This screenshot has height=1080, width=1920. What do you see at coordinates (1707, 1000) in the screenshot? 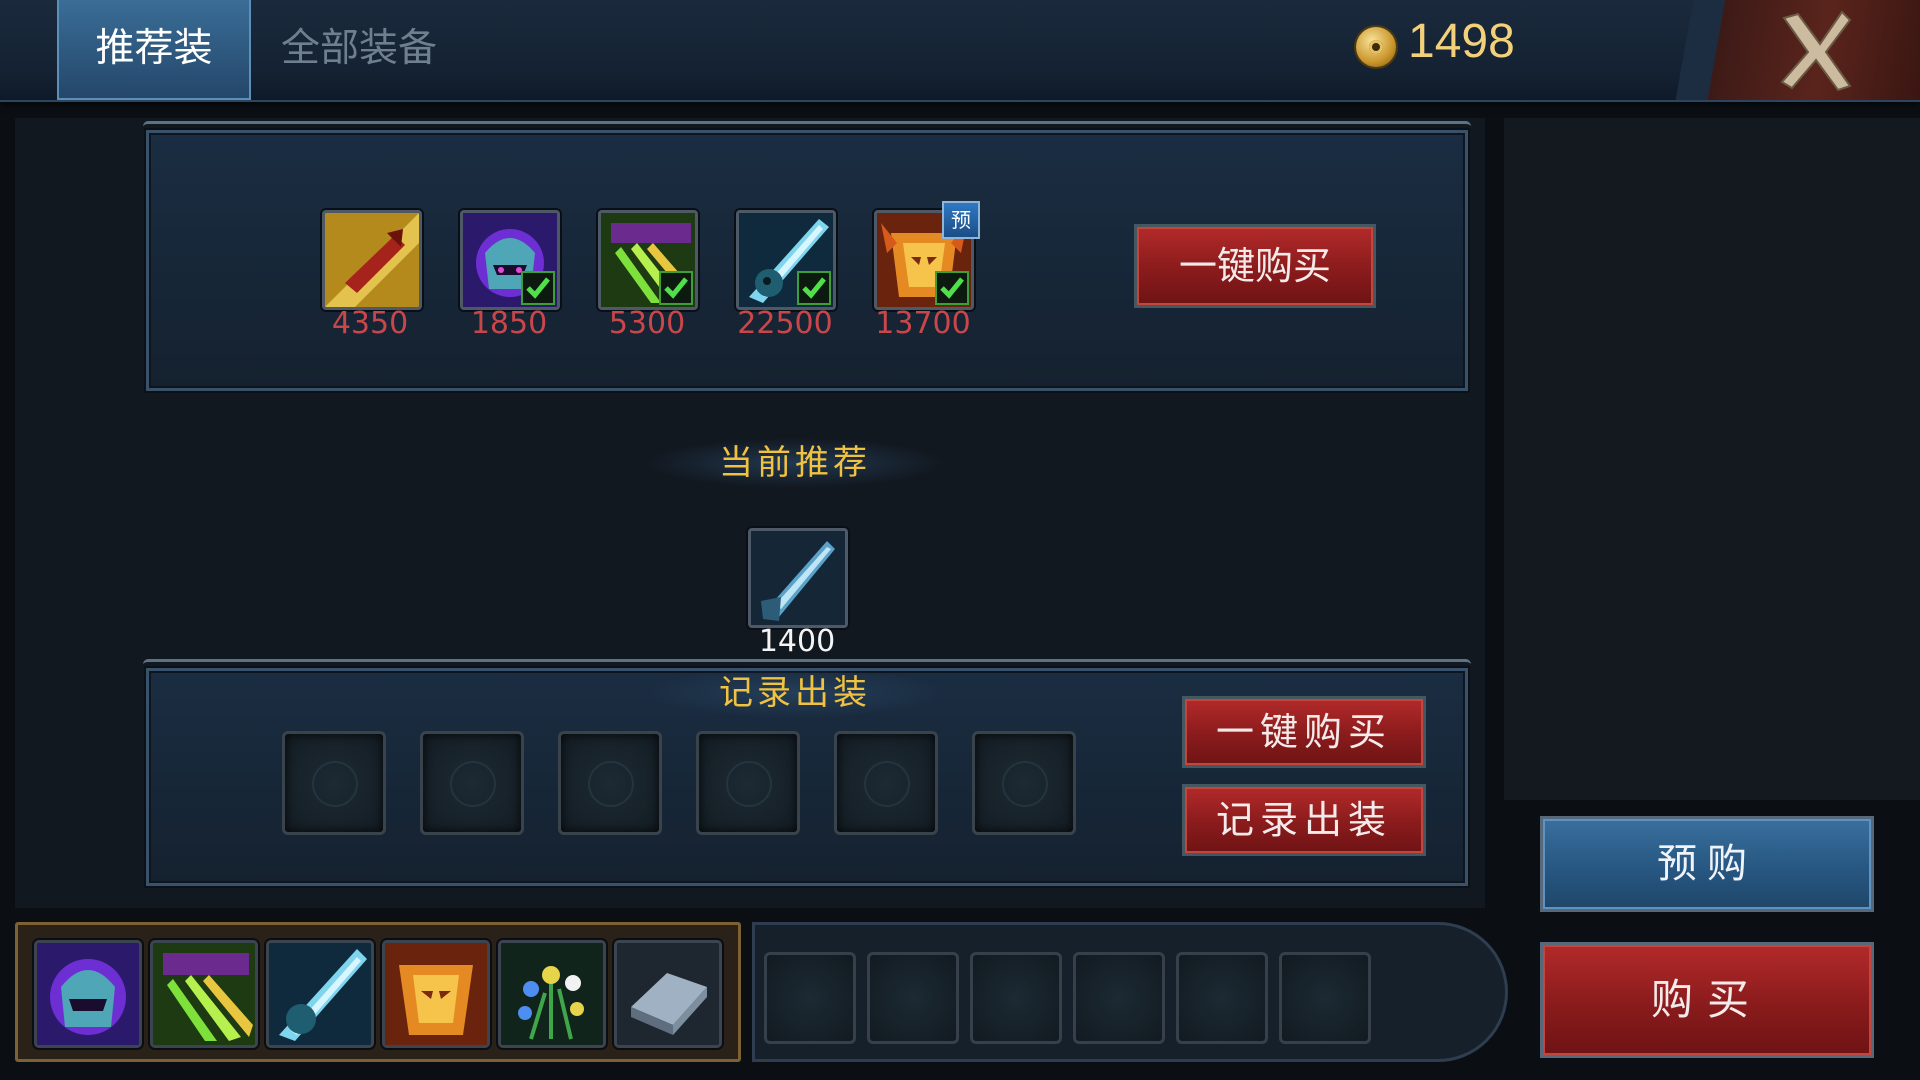
I see `buy-button: 购买` at bounding box center [1707, 1000].